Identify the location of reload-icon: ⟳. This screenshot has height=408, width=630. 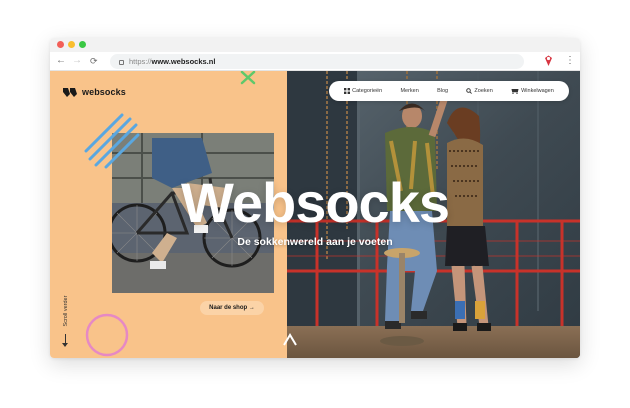
(94, 61).